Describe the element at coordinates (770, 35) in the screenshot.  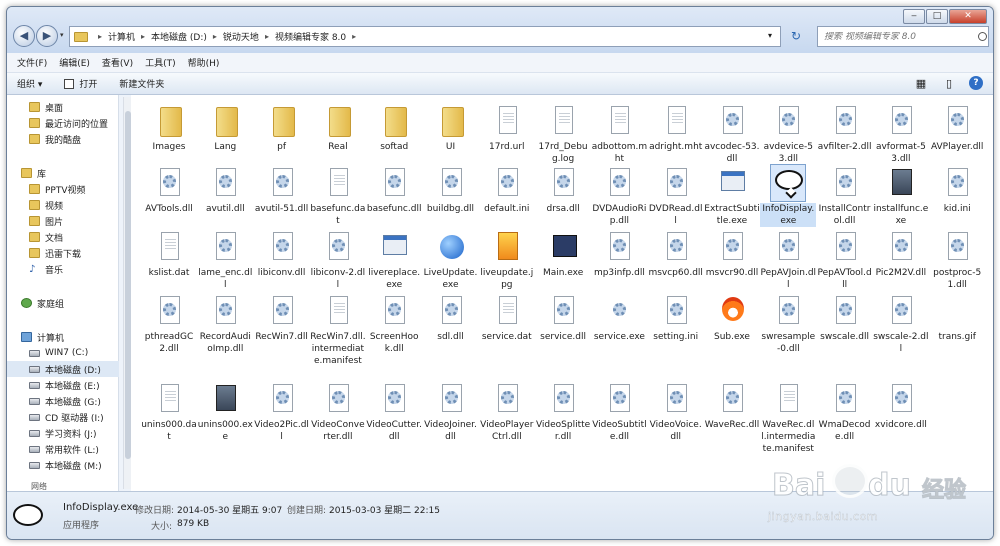
I see `address-dropdown-icon: ▾` at that location.